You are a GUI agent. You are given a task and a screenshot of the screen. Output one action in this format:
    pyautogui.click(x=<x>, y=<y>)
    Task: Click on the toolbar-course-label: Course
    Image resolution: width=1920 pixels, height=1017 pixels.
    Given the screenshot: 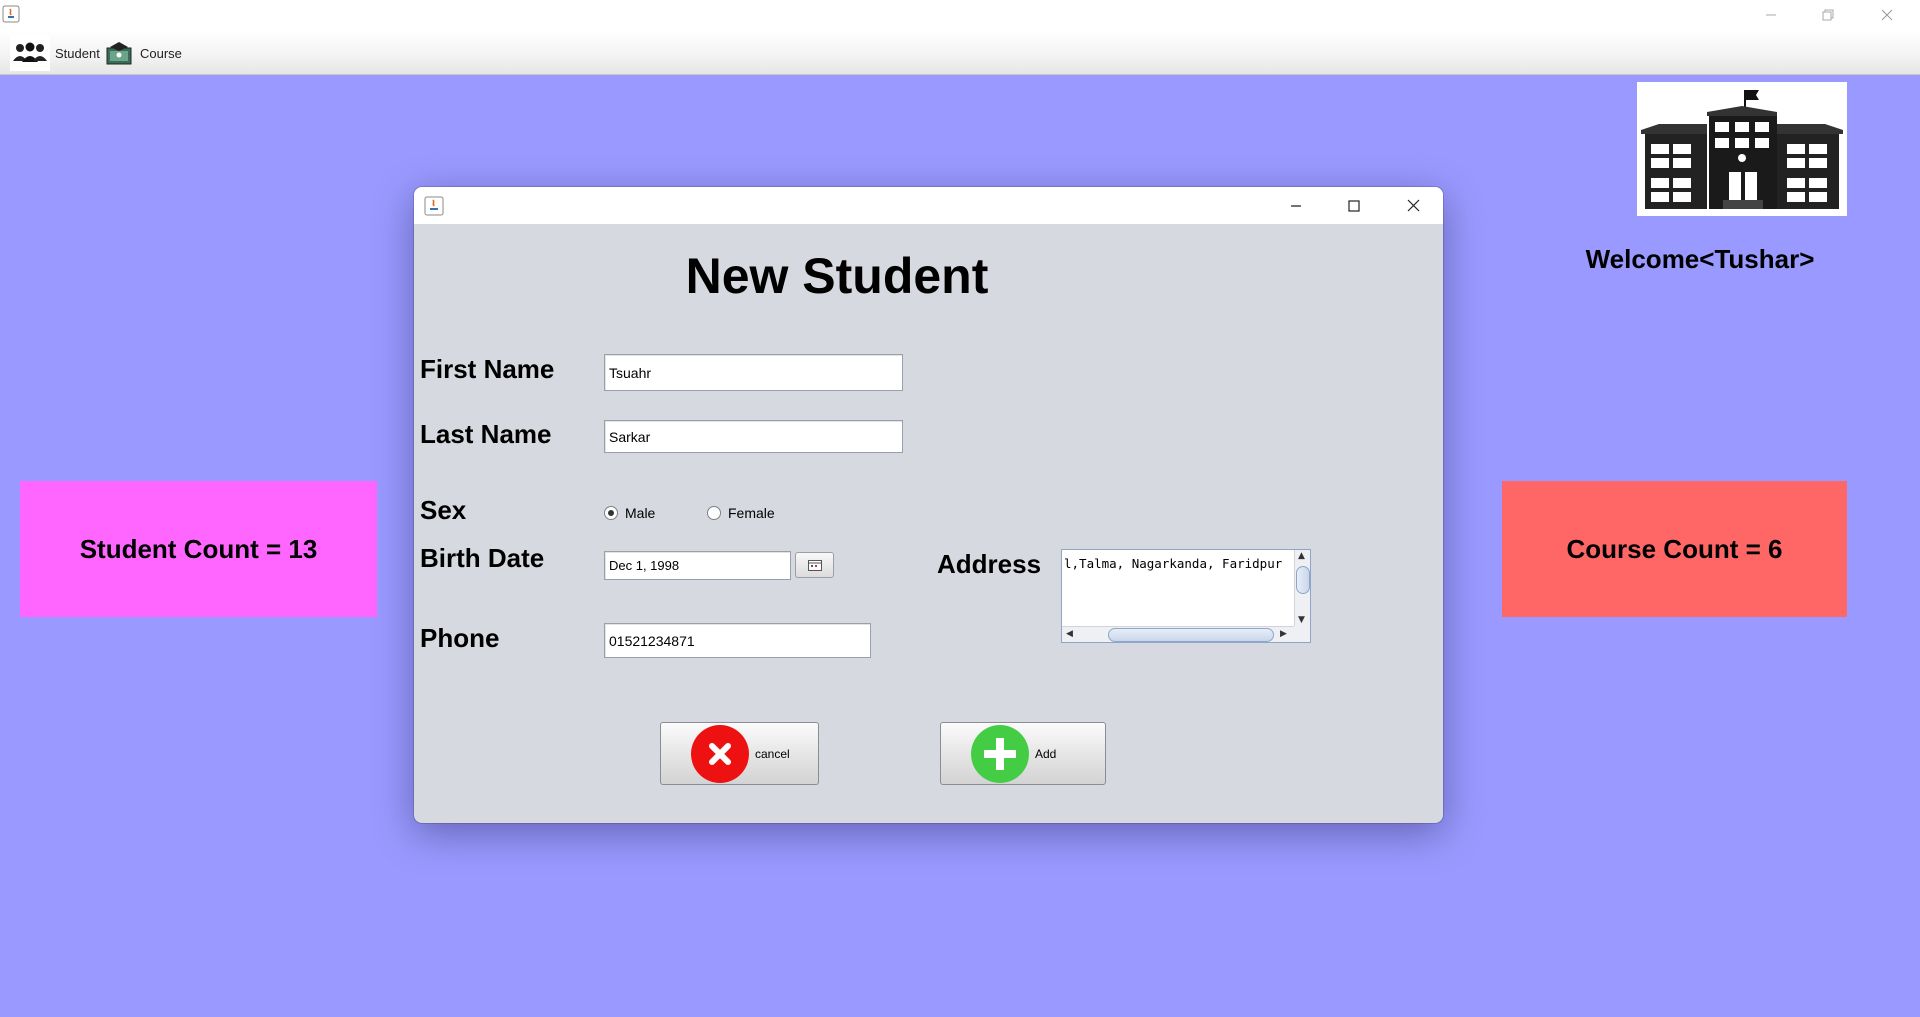 What is the action you would take?
    pyautogui.click(x=161, y=53)
    